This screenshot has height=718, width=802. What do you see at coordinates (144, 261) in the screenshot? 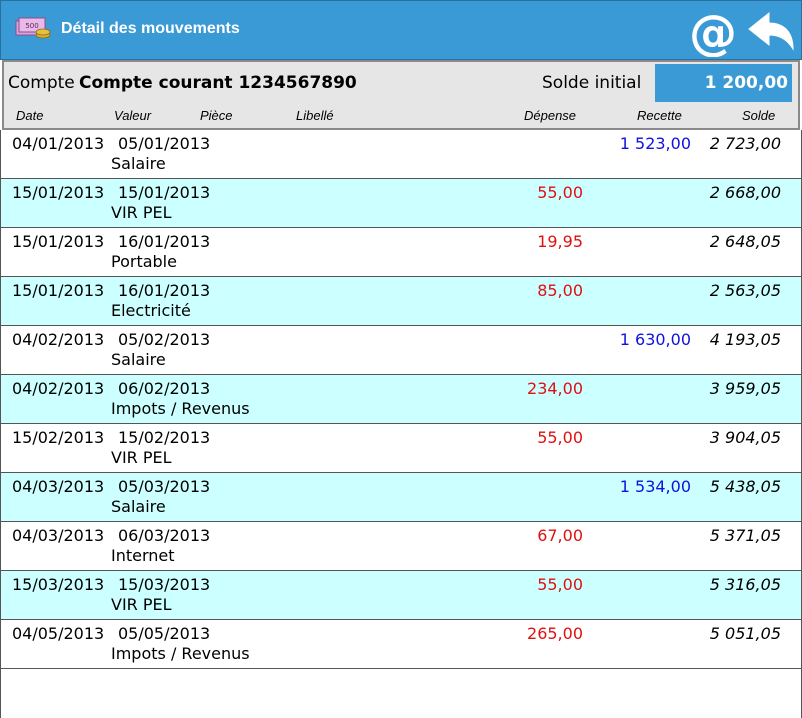
I see `libelle-cell: Portable` at bounding box center [144, 261].